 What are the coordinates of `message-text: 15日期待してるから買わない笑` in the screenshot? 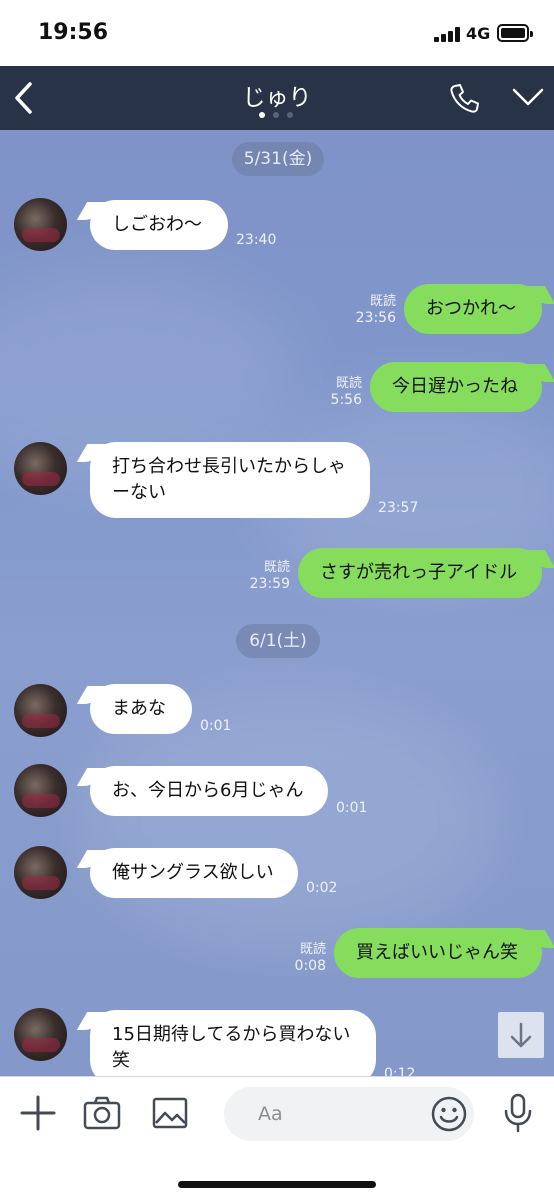 It's located at (231, 1047).